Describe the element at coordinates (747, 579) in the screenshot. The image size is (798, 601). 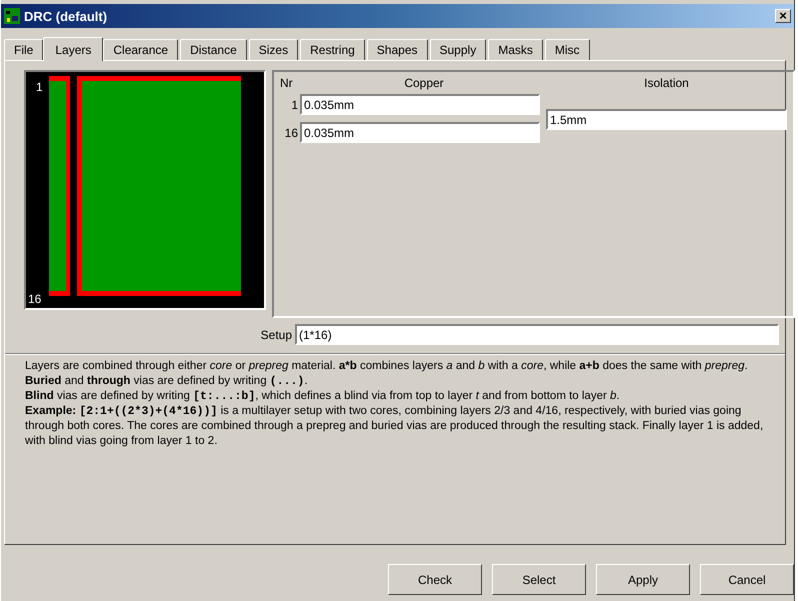
I see `dialog-button: Cancel` at that location.